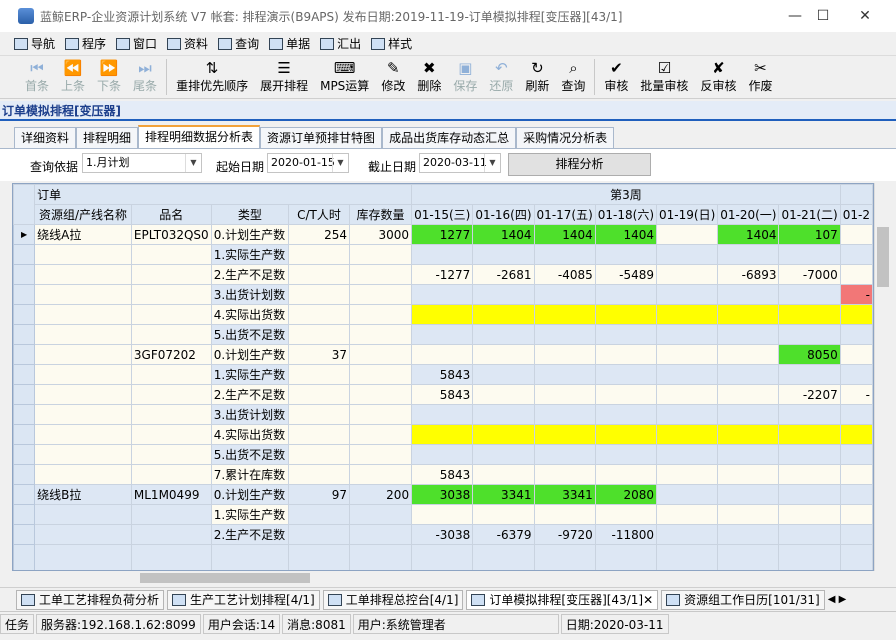 This screenshot has height=640, width=896. I want to click on date-cell: -4085, so click(564, 274).